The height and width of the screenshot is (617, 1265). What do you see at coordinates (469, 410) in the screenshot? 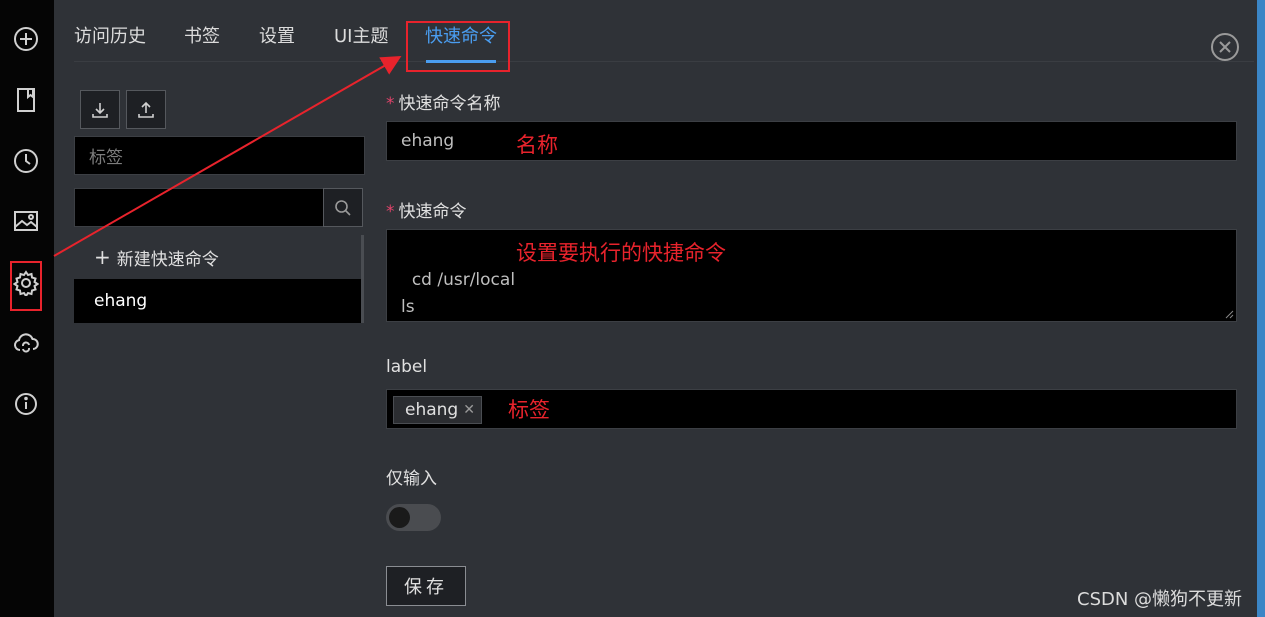
I see `remove-tag-icon: ✕` at bounding box center [469, 410].